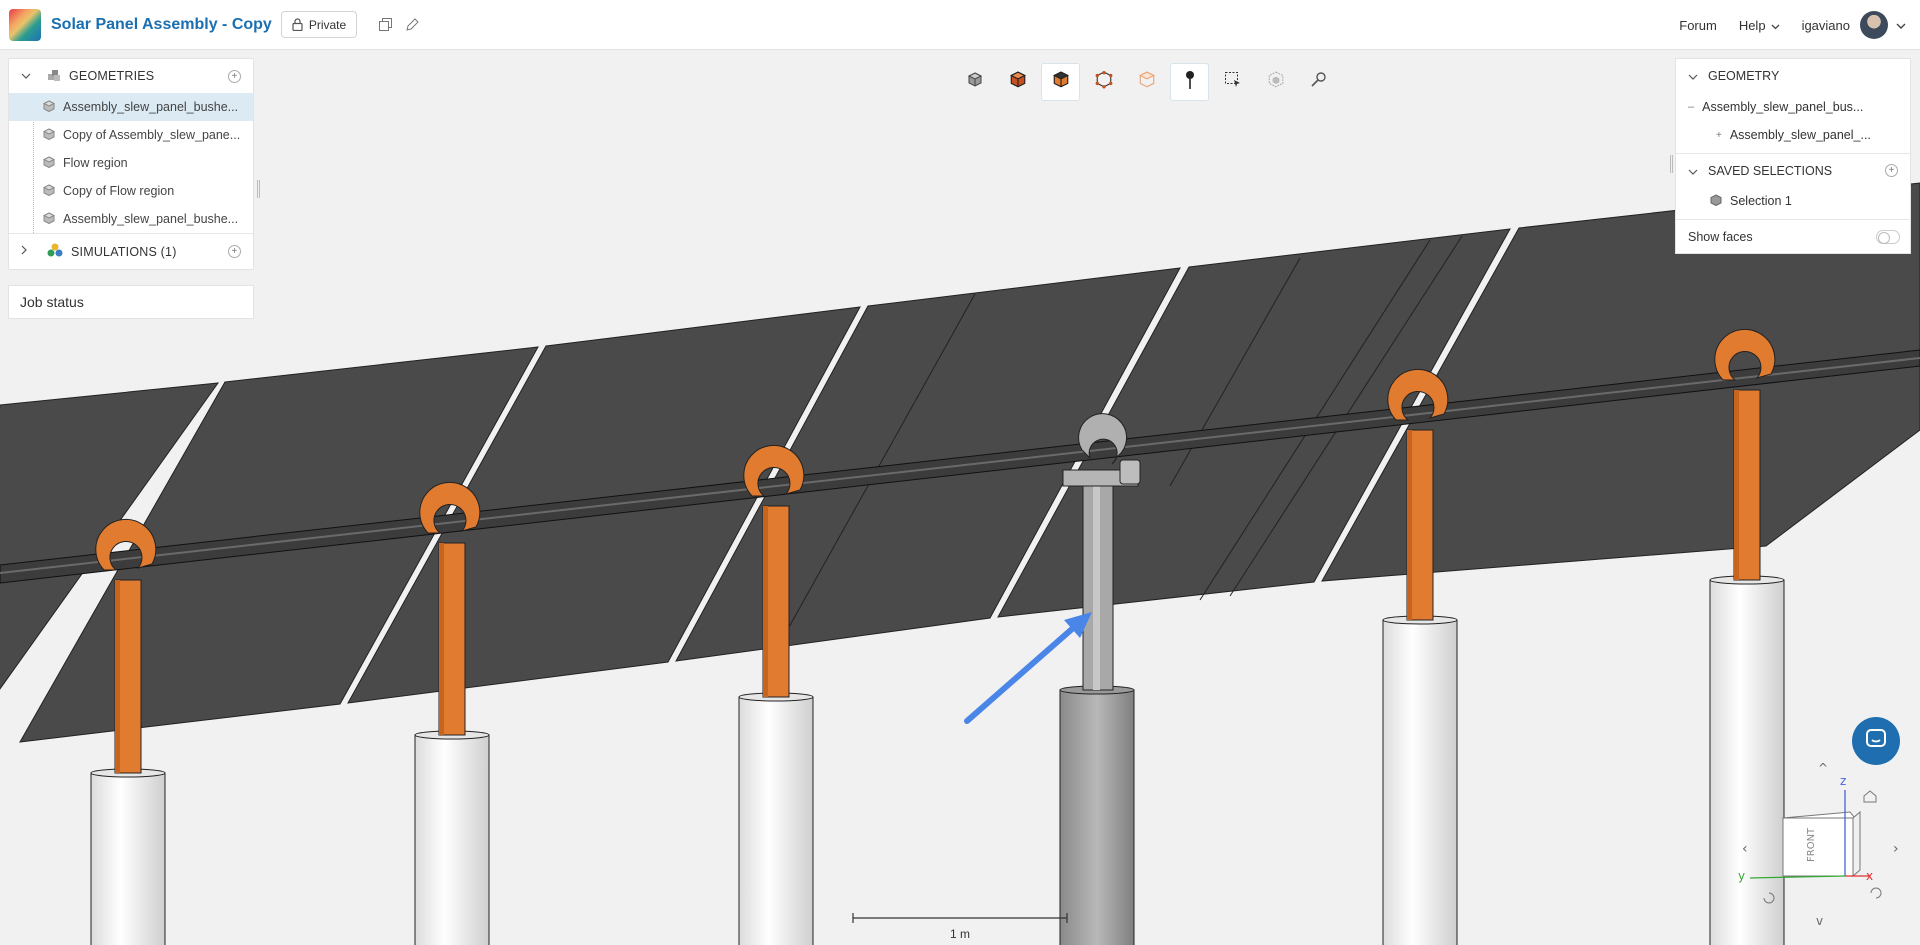 Image resolution: width=1920 pixels, height=945 pixels. I want to click on help-menu: Help, so click(1759, 25).